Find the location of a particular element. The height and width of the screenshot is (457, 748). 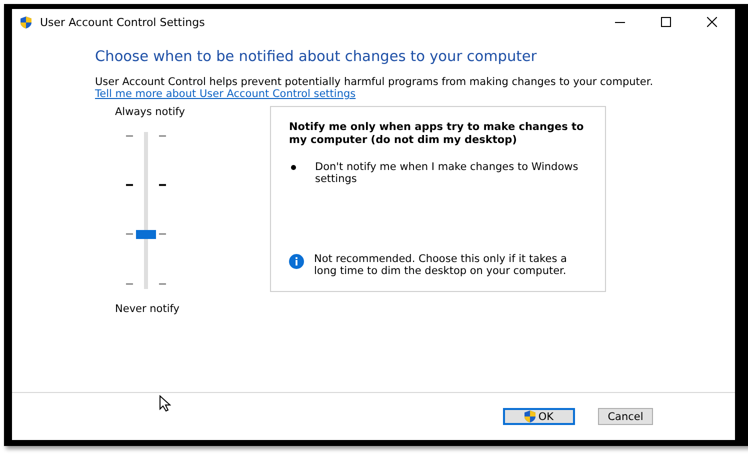

page-heading: Choose when to be notified about changes to your computer is located at coordinates (316, 57).